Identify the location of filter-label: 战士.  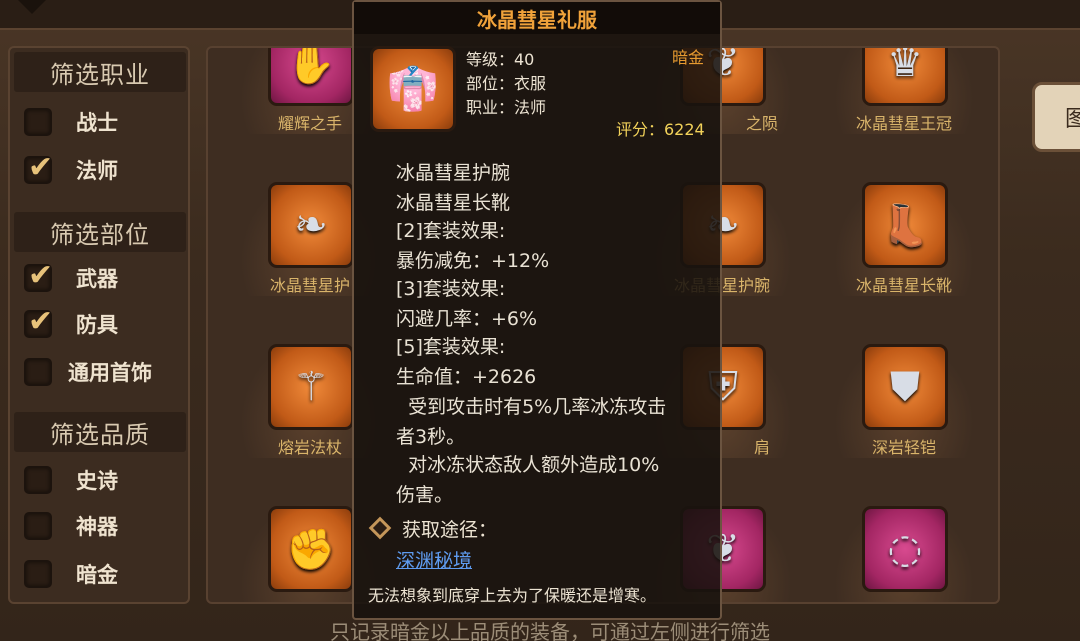
(97, 123).